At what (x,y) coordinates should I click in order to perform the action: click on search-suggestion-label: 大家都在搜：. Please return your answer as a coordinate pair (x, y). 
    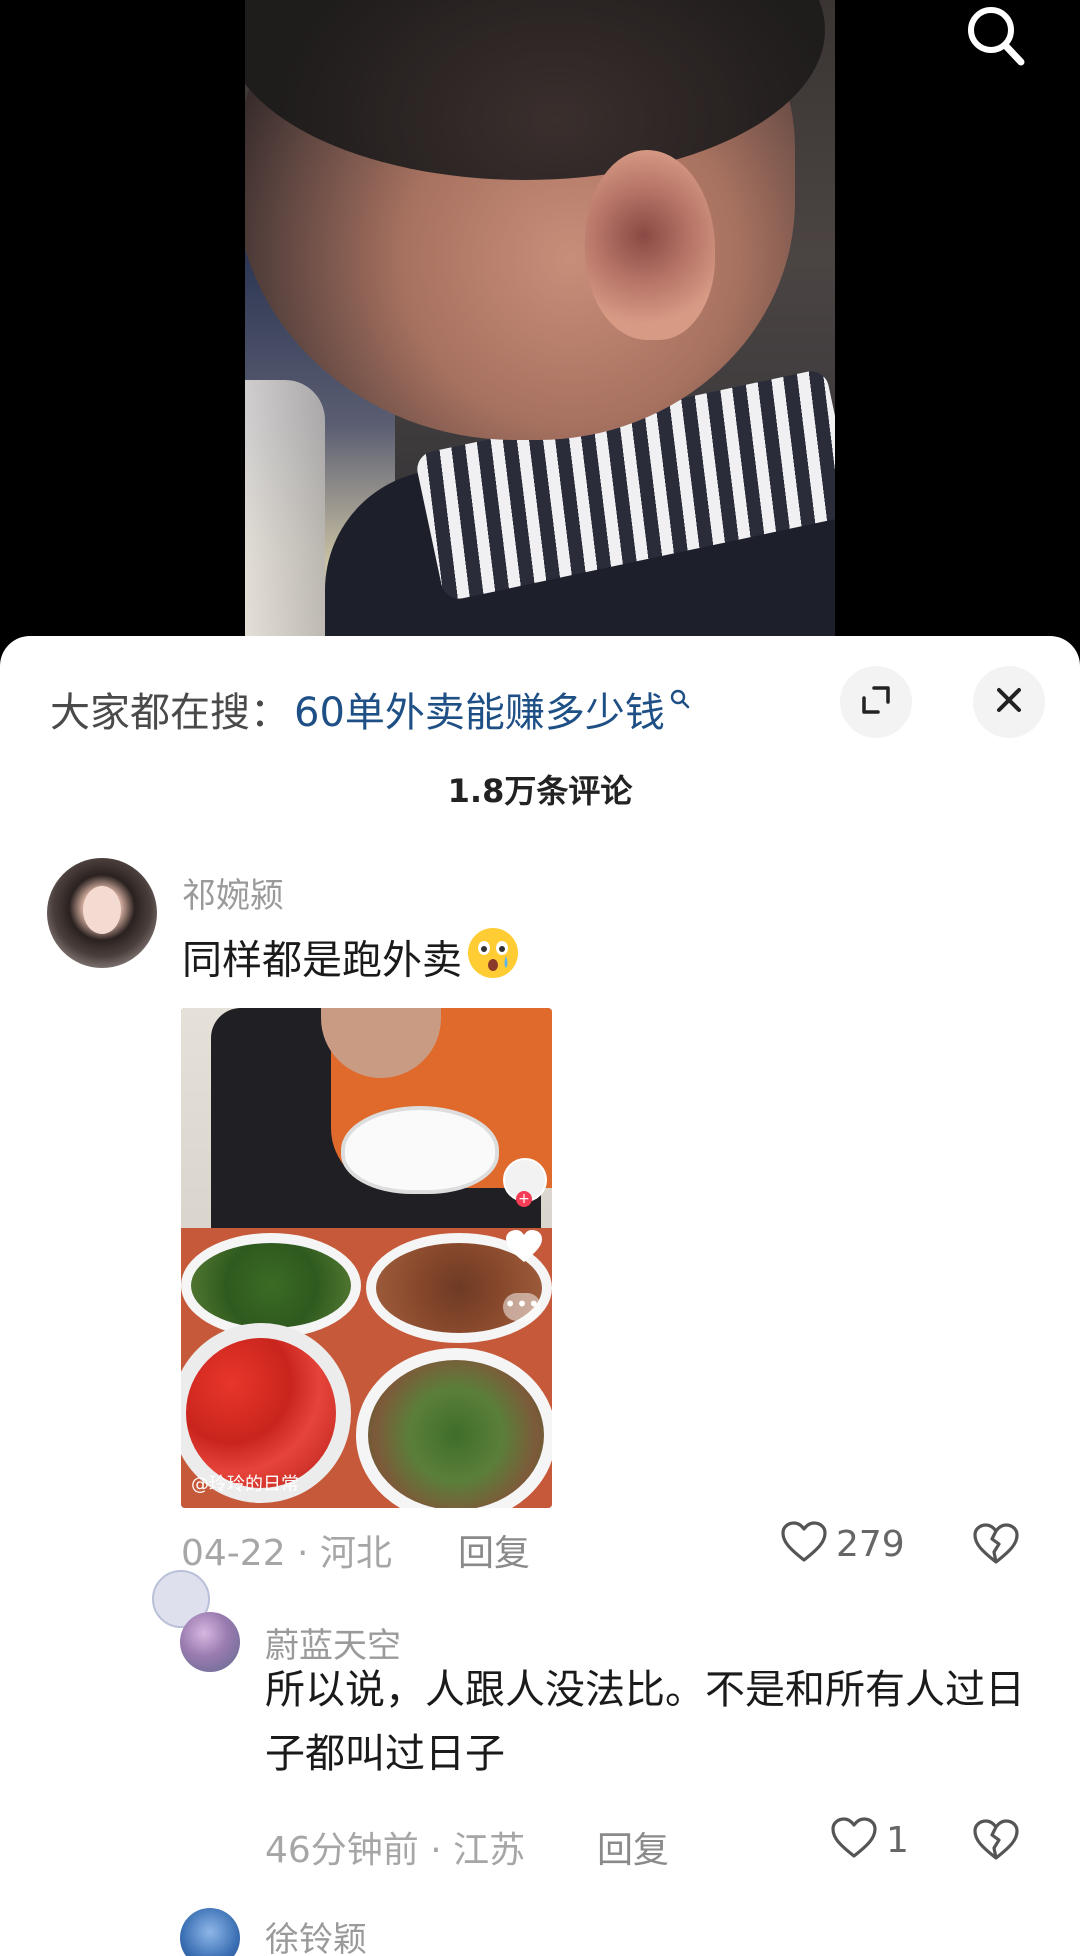
    Looking at the image, I should click on (170, 713).